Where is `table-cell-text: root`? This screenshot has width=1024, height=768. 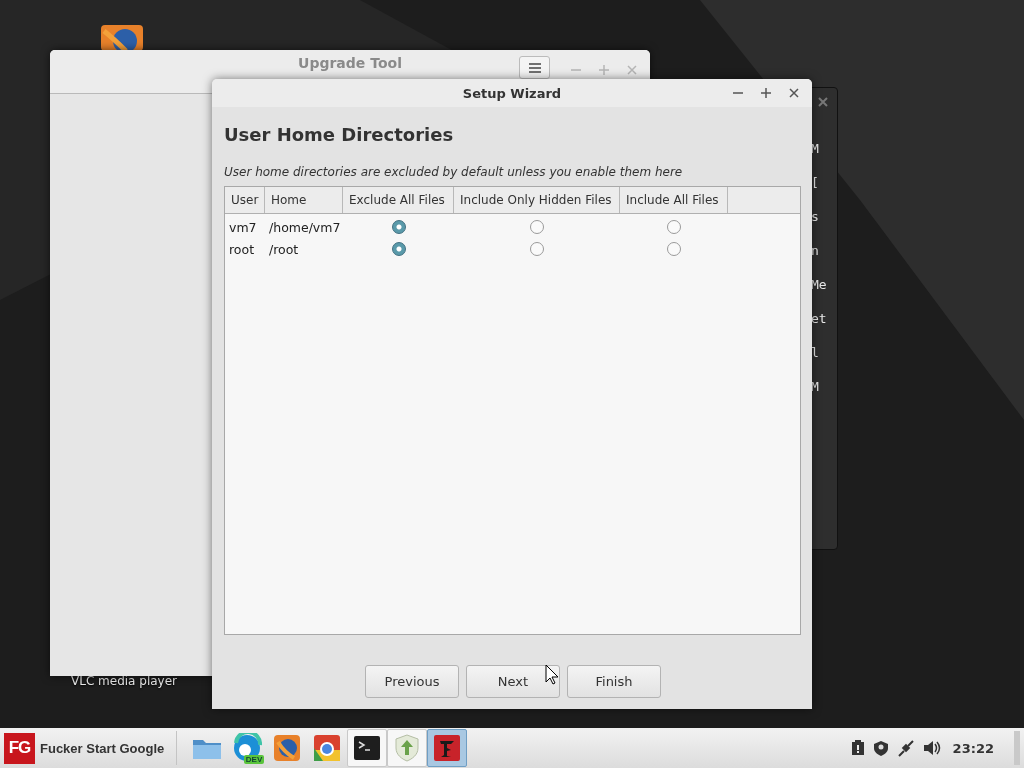
table-cell-text: root is located at coordinates (242, 249).